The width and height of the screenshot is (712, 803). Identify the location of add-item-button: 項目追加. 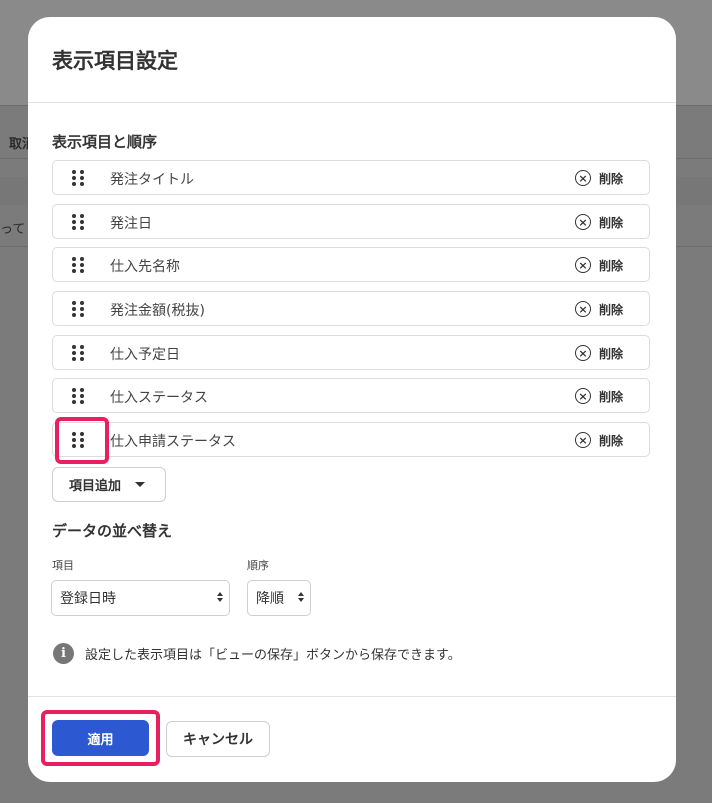
(109, 484).